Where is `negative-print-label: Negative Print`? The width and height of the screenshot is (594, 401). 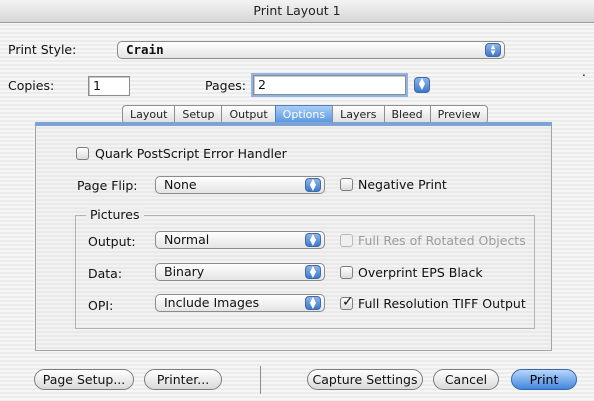
negative-print-label: Negative Print is located at coordinates (402, 184).